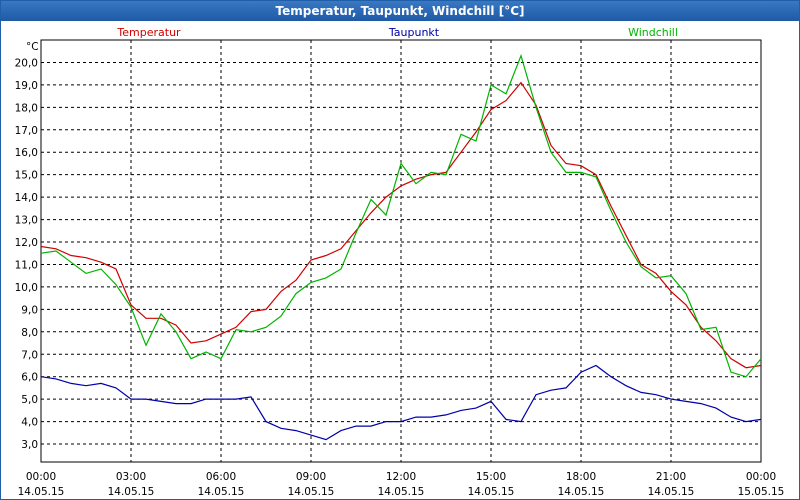 The height and width of the screenshot is (500, 800). Describe the element at coordinates (26, 198) in the screenshot. I see `y-tick-label: 14,0` at that location.